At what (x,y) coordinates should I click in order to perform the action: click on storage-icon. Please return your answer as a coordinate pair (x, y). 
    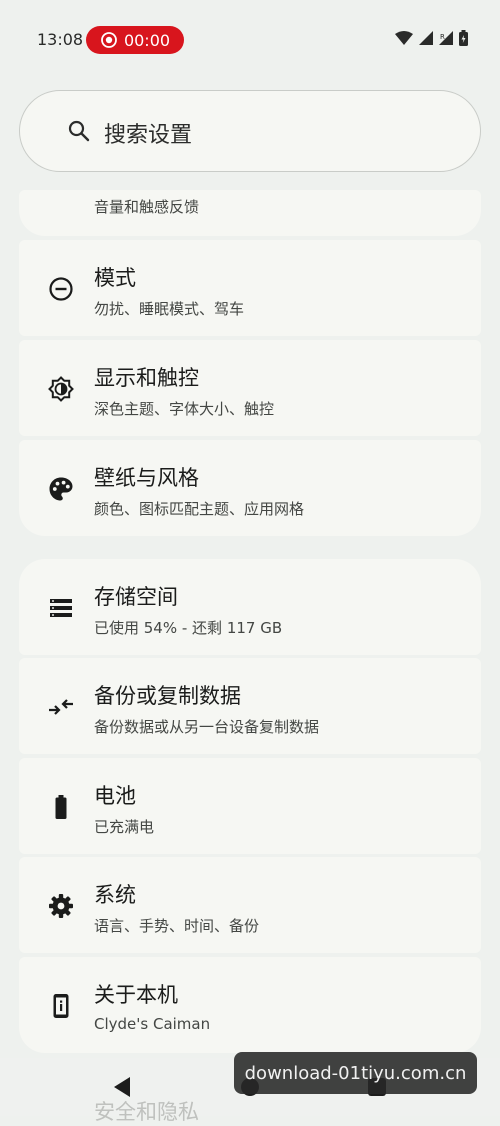
    Looking at the image, I should click on (61, 608).